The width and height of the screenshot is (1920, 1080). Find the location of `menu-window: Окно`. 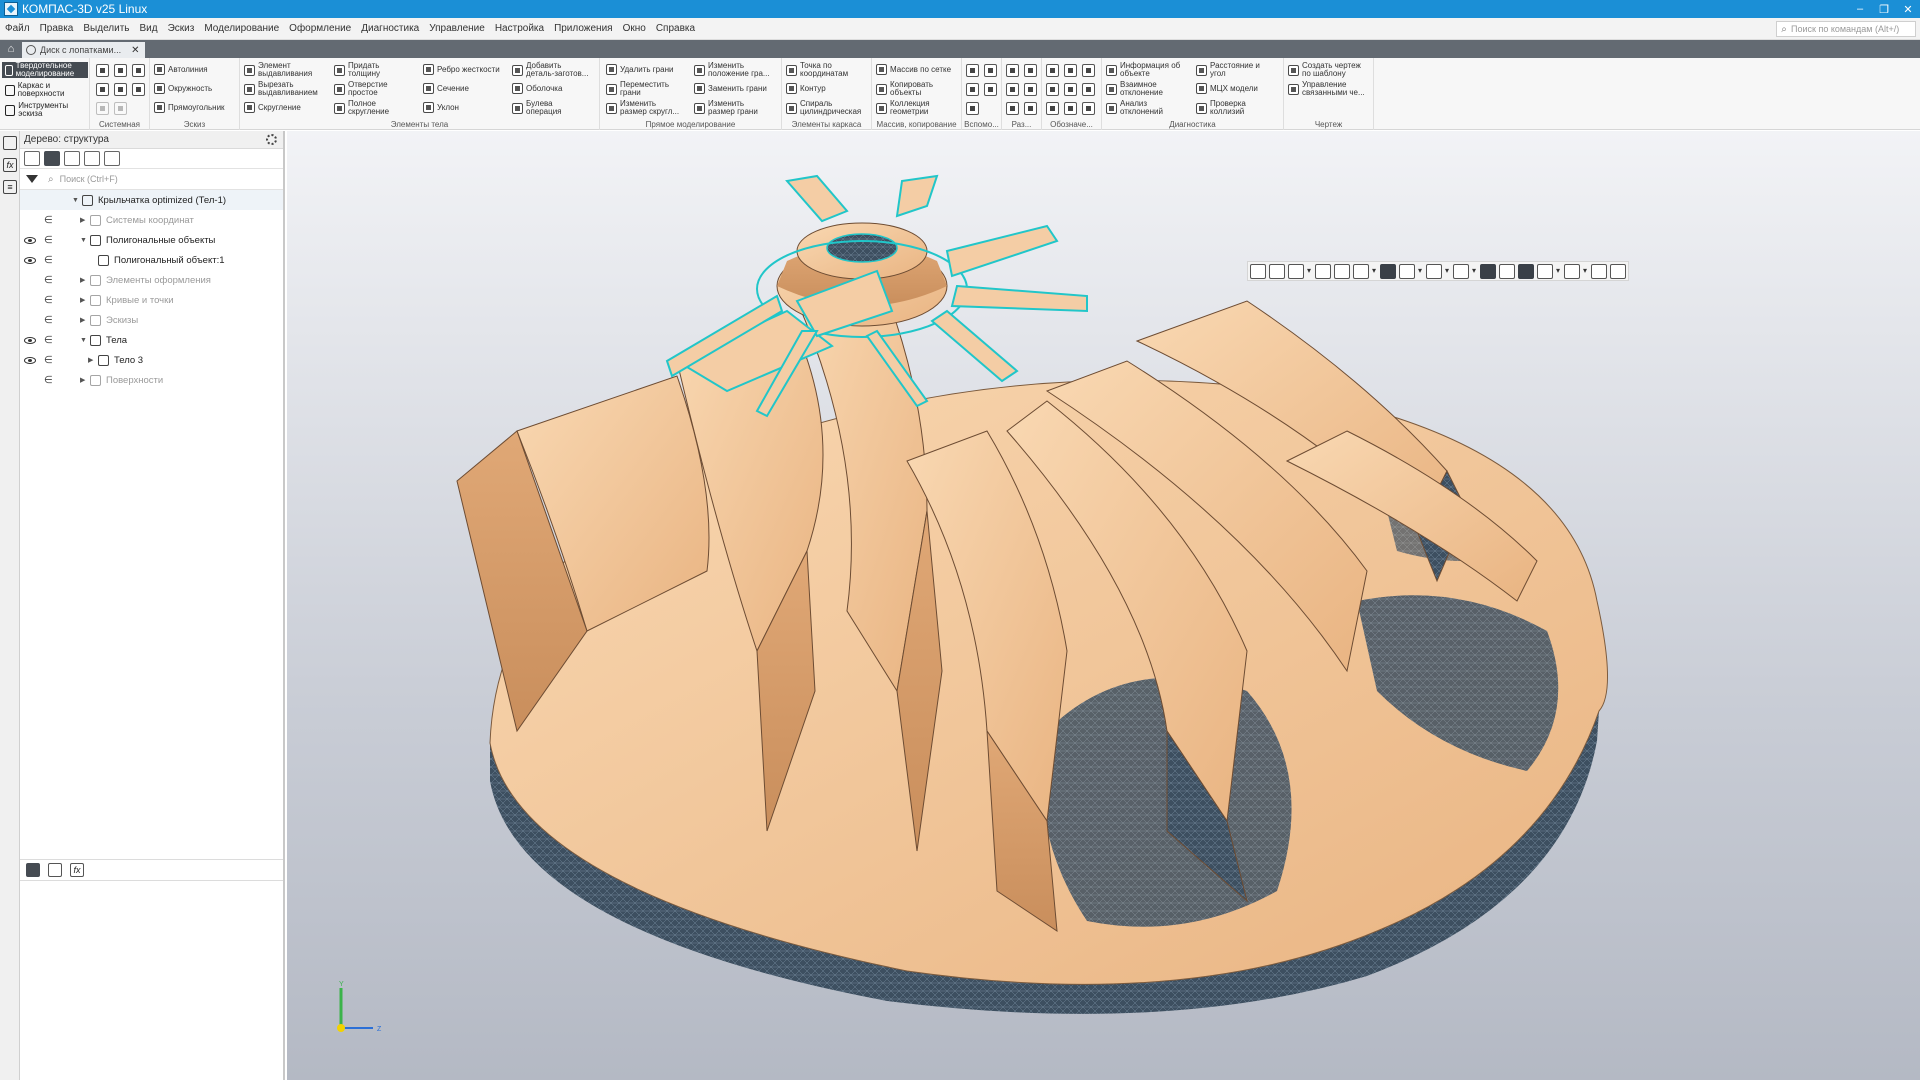

menu-window: Окно is located at coordinates (634, 28).